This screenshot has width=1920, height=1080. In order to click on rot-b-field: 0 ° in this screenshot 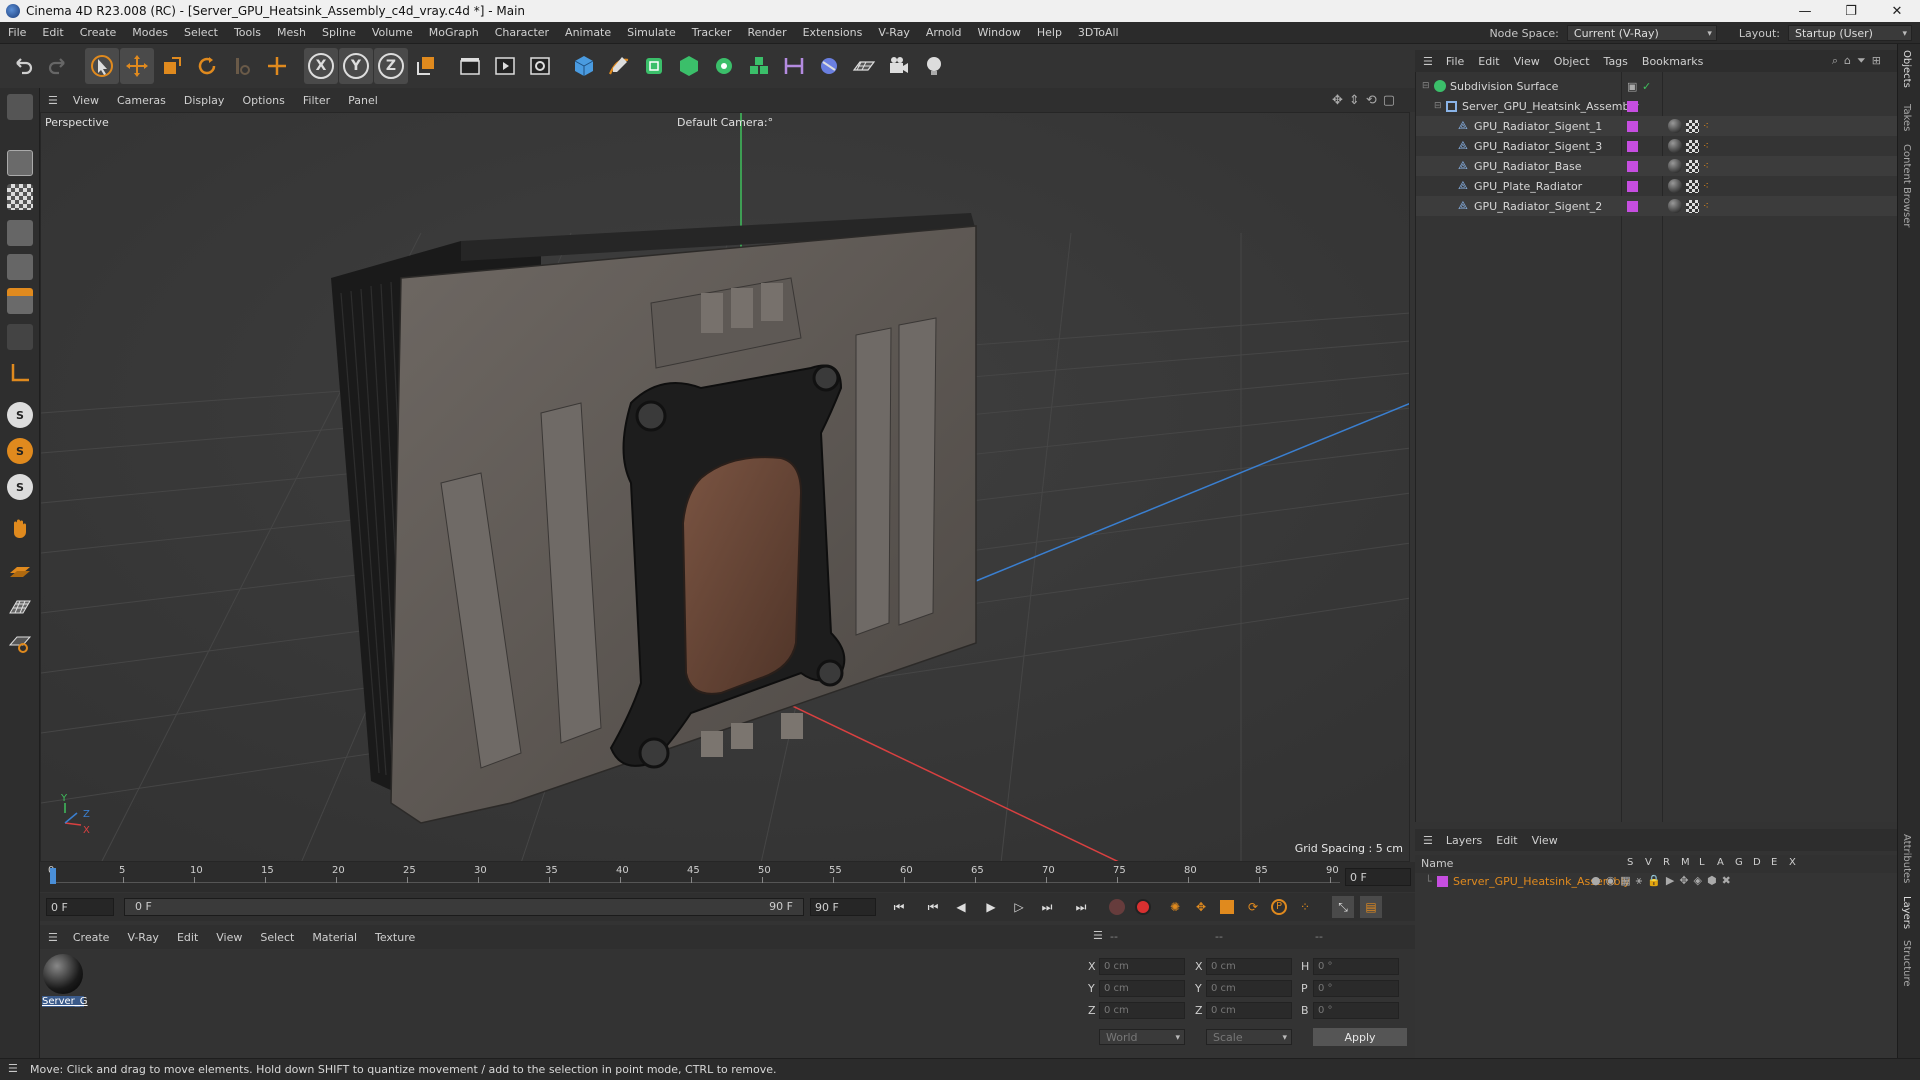, I will do `click(1356, 1010)`.